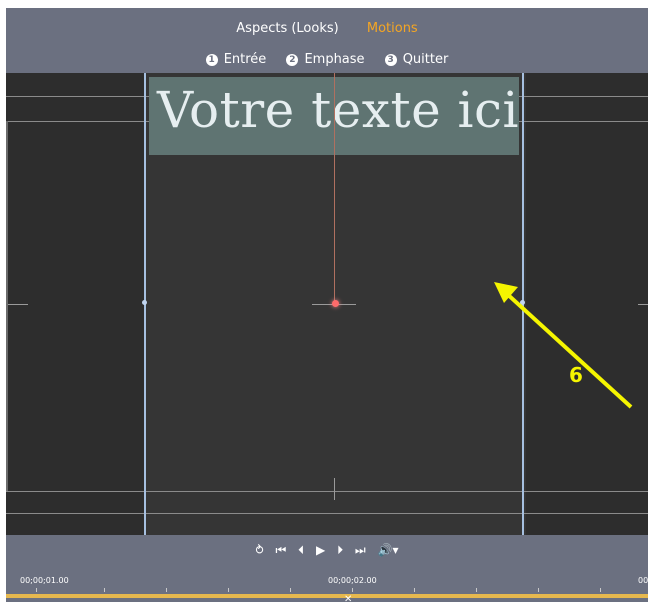 This screenshot has width=648, height=602. Describe the element at coordinates (360, 550) in the screenshot. I see `go-to-end-icon: ⏭` at that location.